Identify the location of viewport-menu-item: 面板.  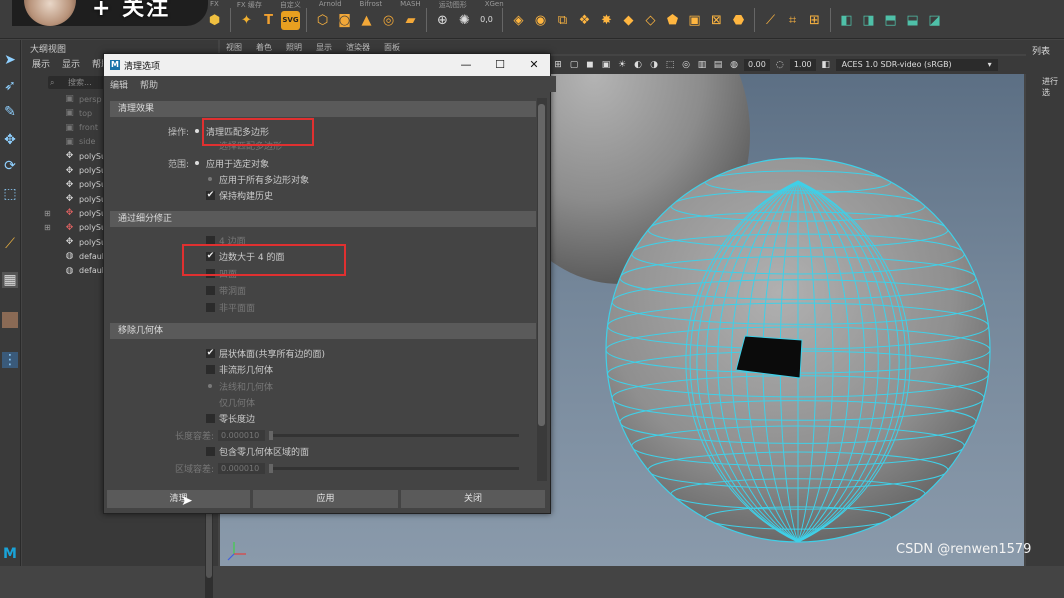
(392, 47).